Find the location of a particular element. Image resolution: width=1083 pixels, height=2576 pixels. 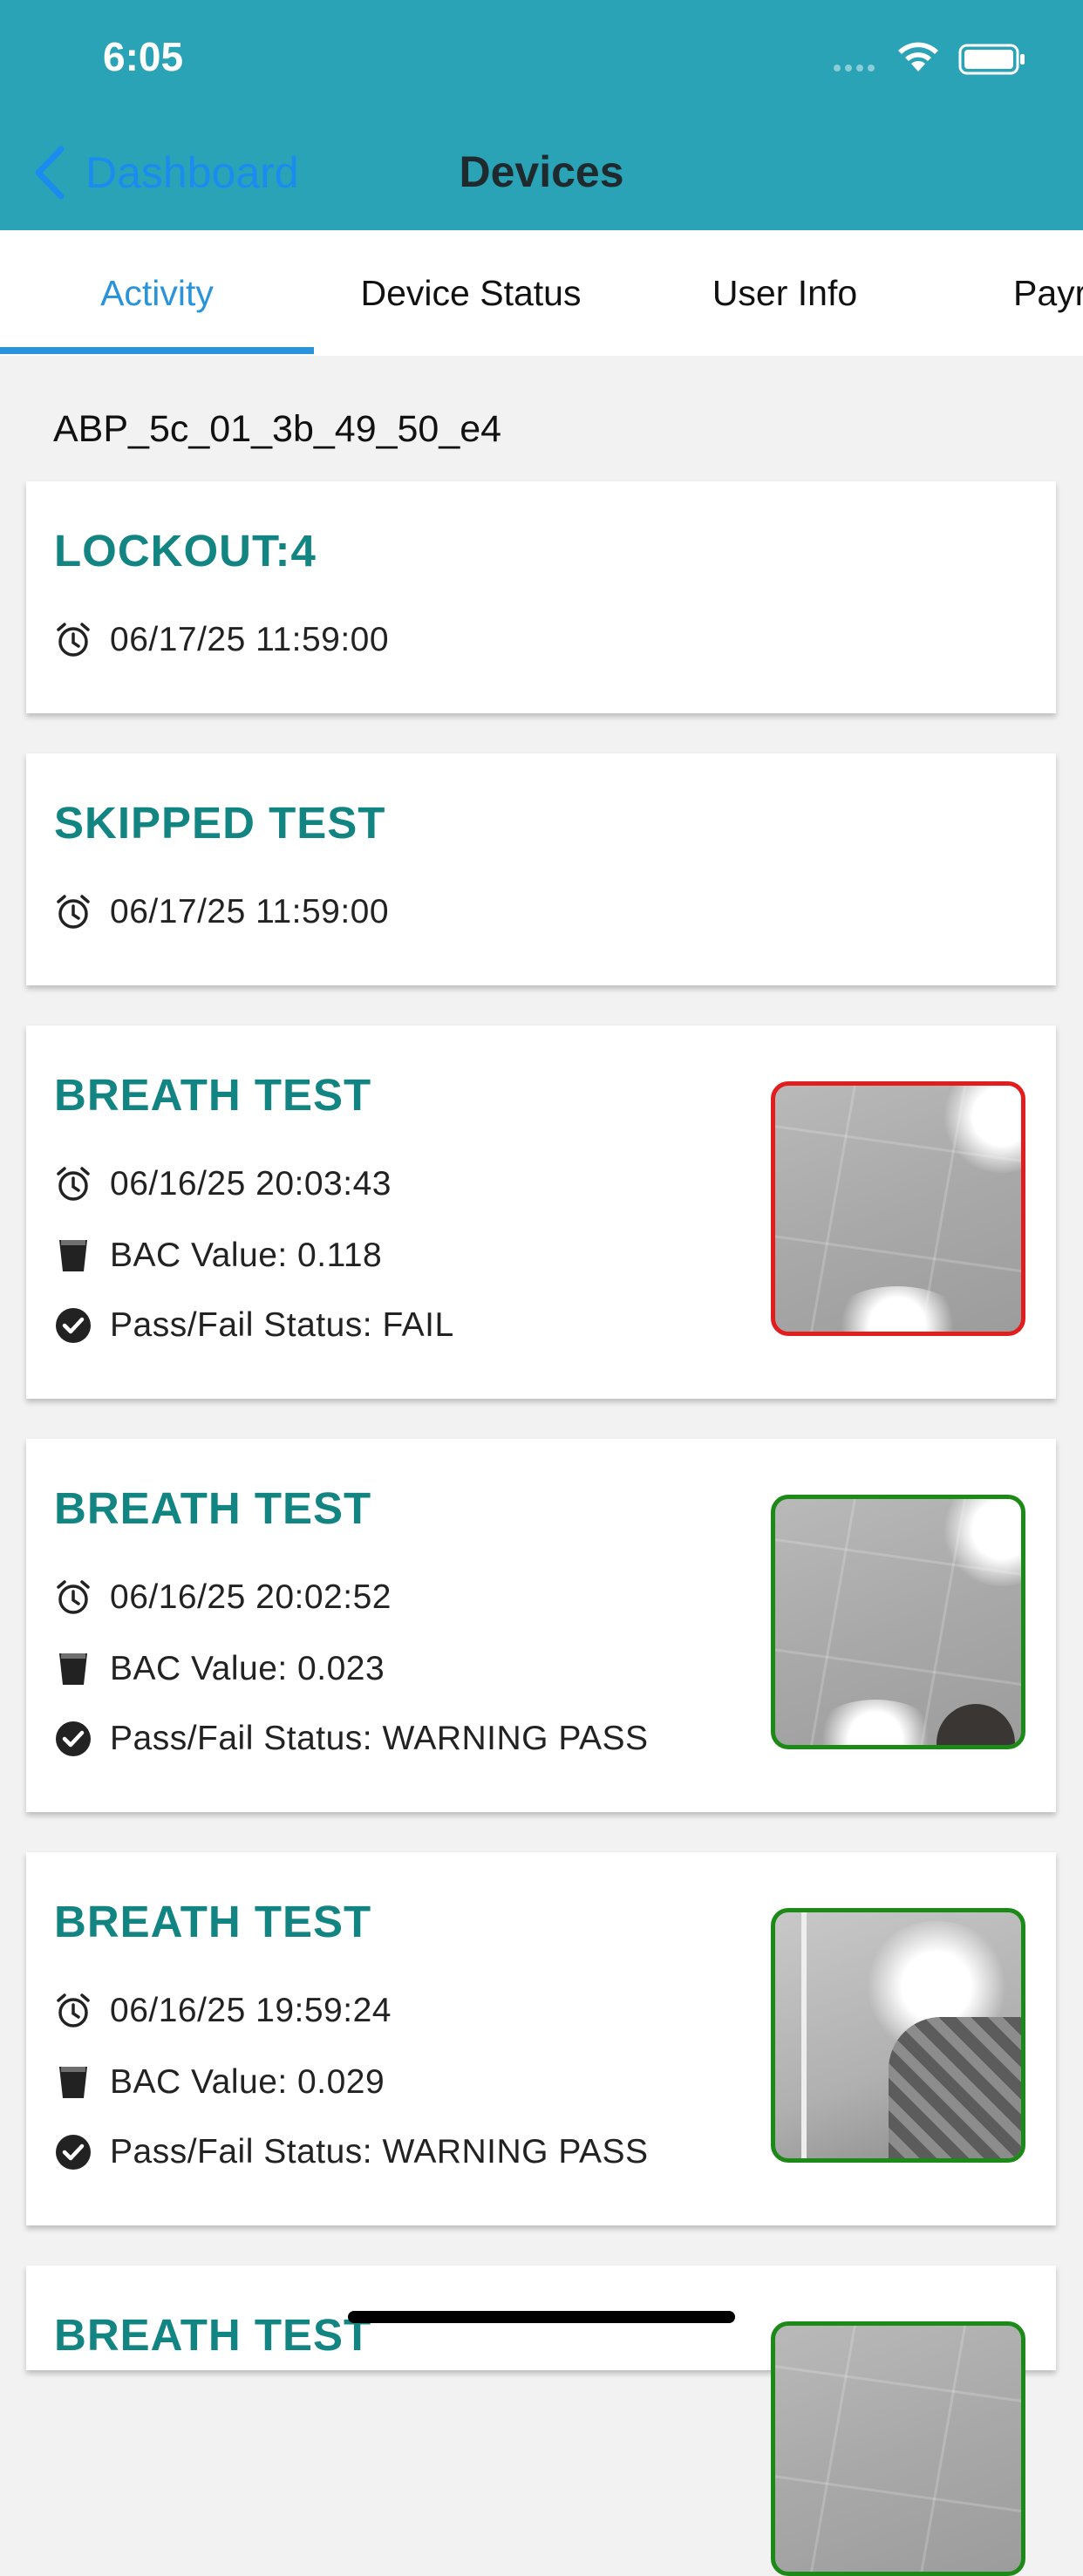

device-id: ABP_5c_01_3b_49_50_e4 is located at coordinates (277, 429).